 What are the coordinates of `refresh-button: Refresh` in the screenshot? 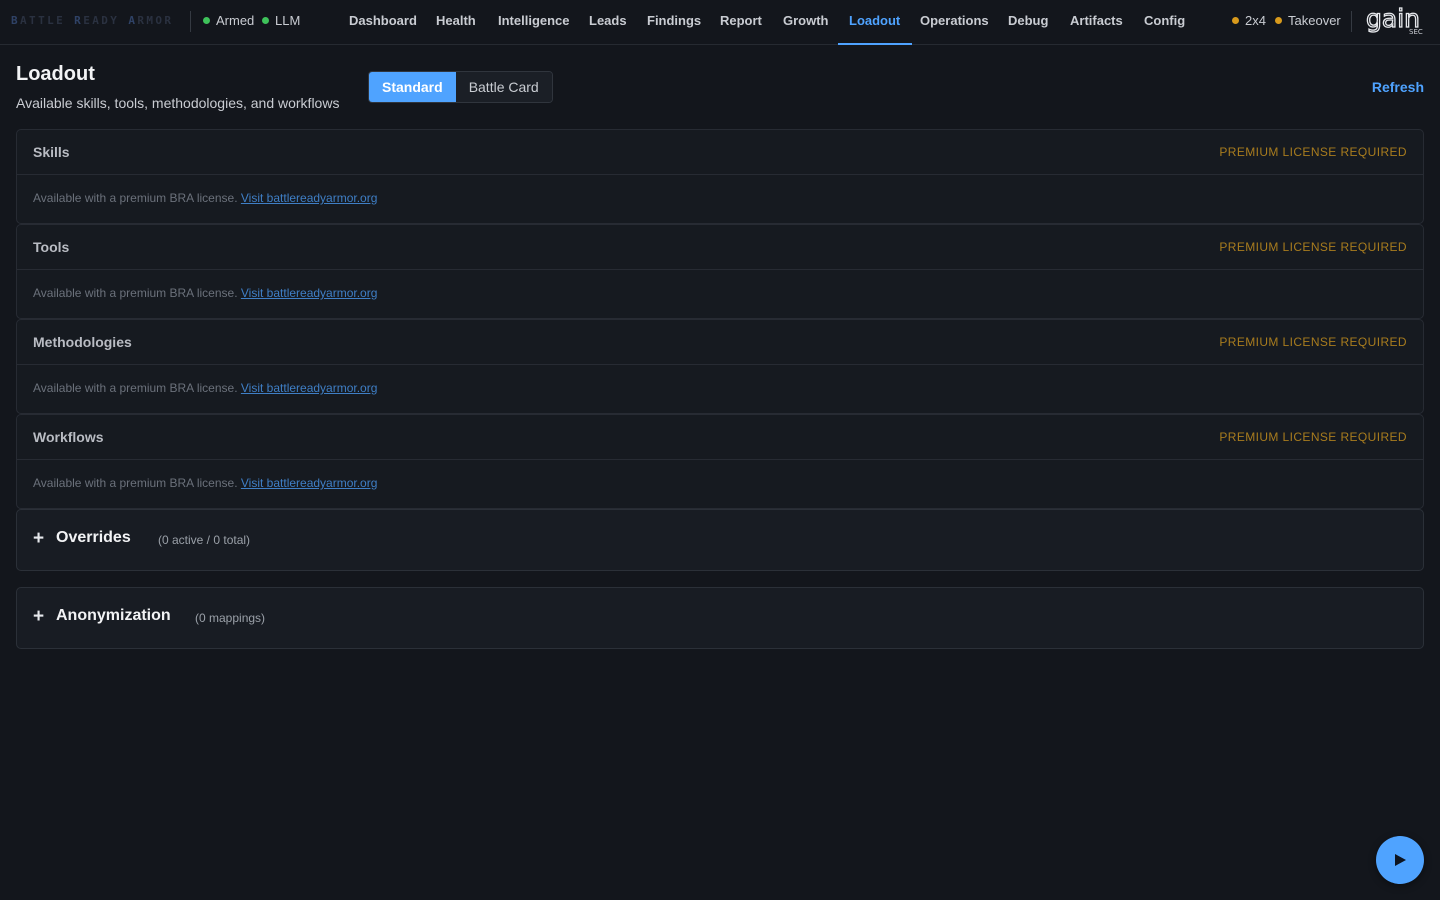 It's located at (1398, 87).